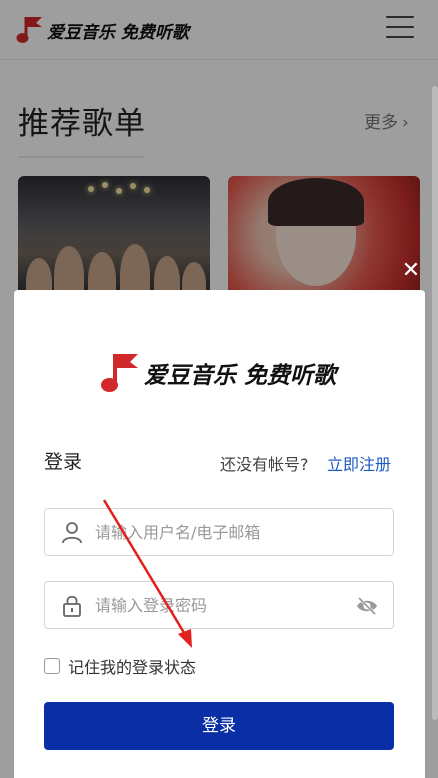 This screenshot has height=778, width=438. I want to click on password-input, so click(220, 605).